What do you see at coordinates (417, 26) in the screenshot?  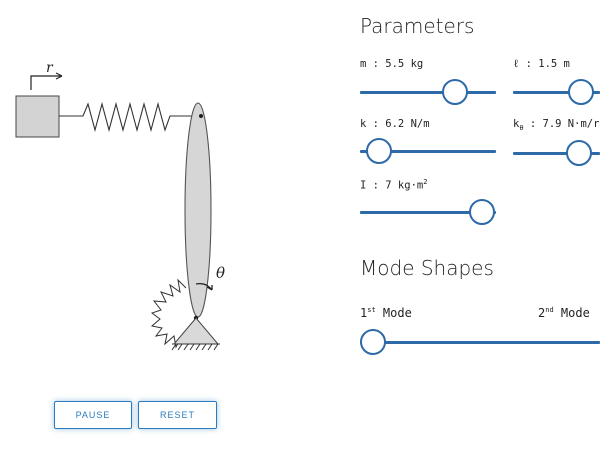 I see `parameters-heading: Parameters` at bounding box center [417, 26].